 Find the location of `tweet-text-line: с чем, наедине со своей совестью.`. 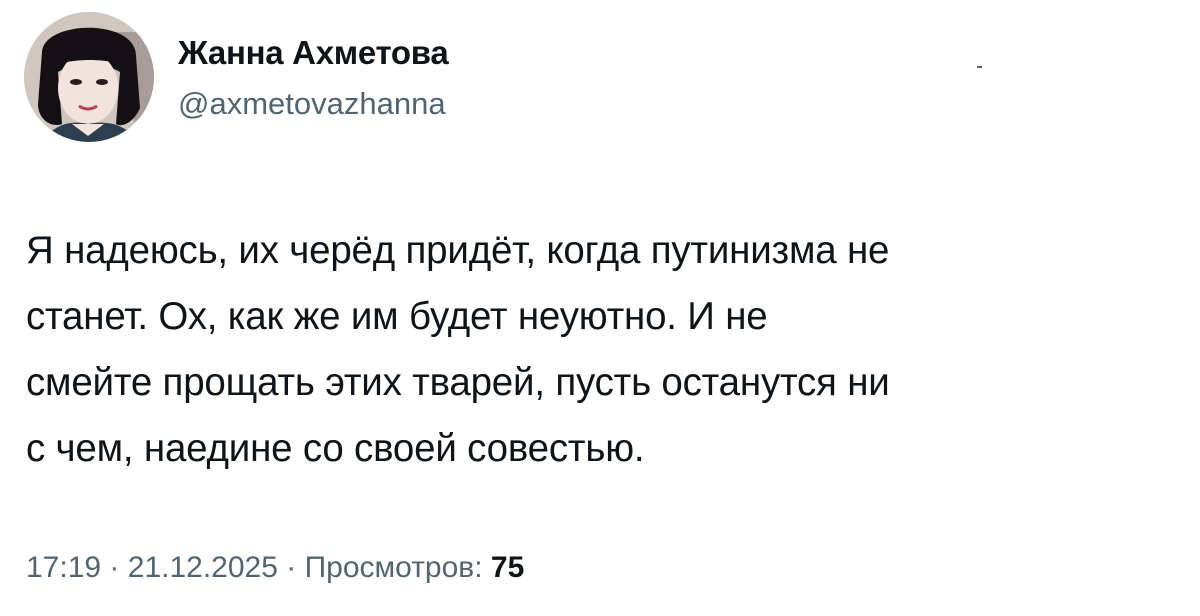

tweet-text-line: с чем, наедине со своей совестью. is located at coordinates (335, 448).